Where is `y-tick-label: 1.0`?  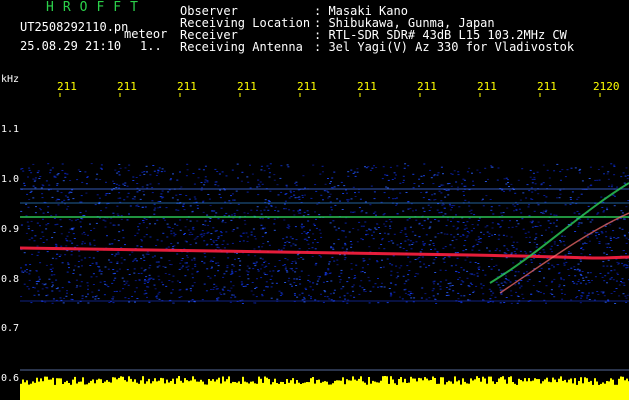
y-tick-label: 1.0 is located at coordinates (10, 179).